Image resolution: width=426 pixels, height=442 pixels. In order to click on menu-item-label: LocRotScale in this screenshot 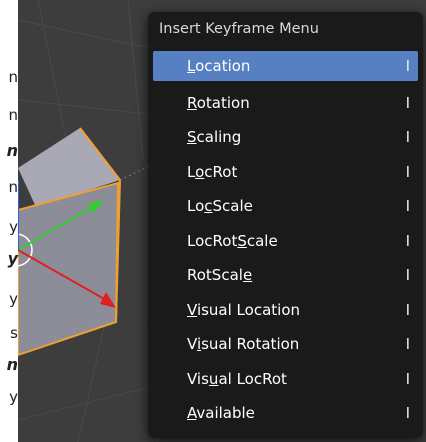, I will do `click(232, 241)`.